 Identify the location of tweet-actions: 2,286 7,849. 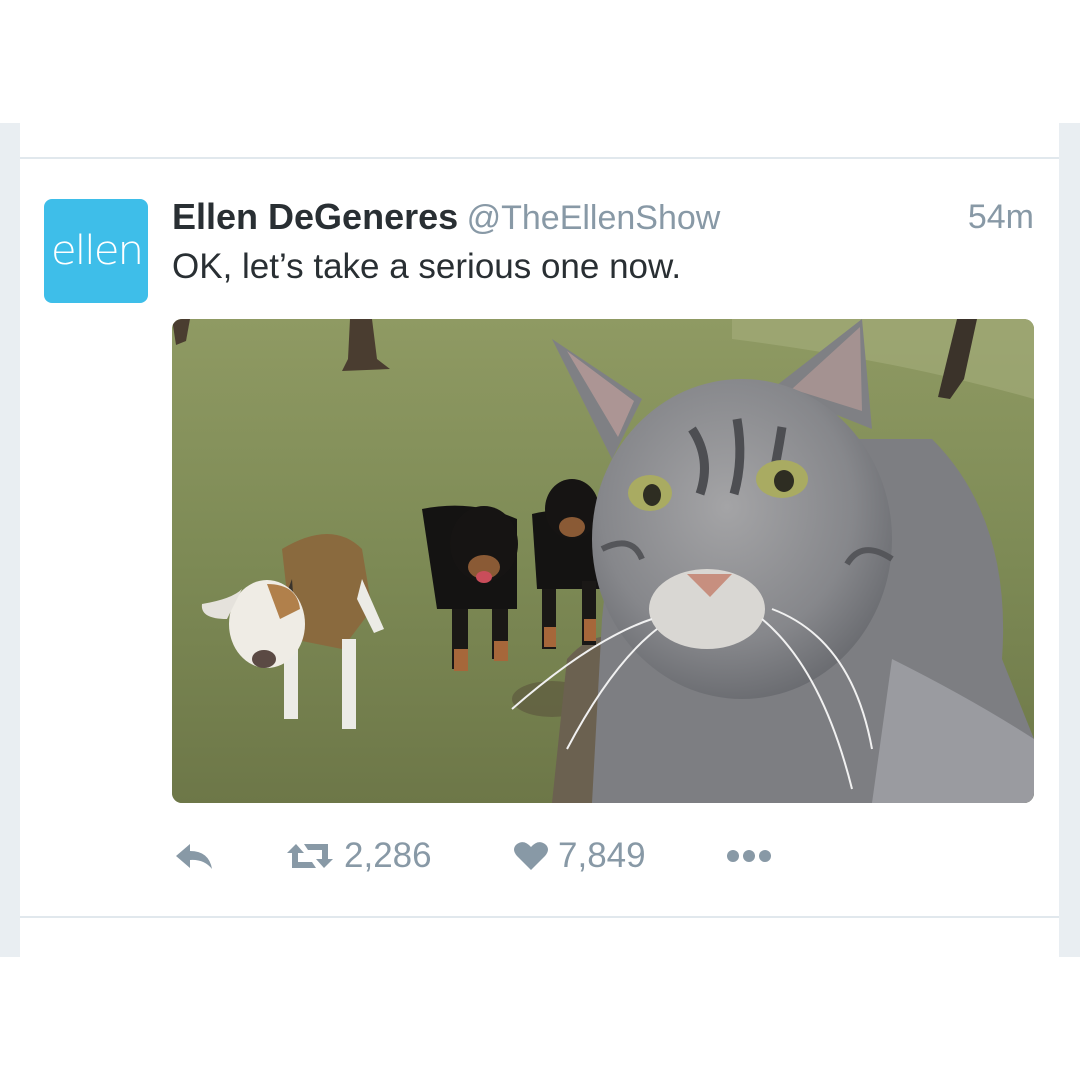
(492, 856).